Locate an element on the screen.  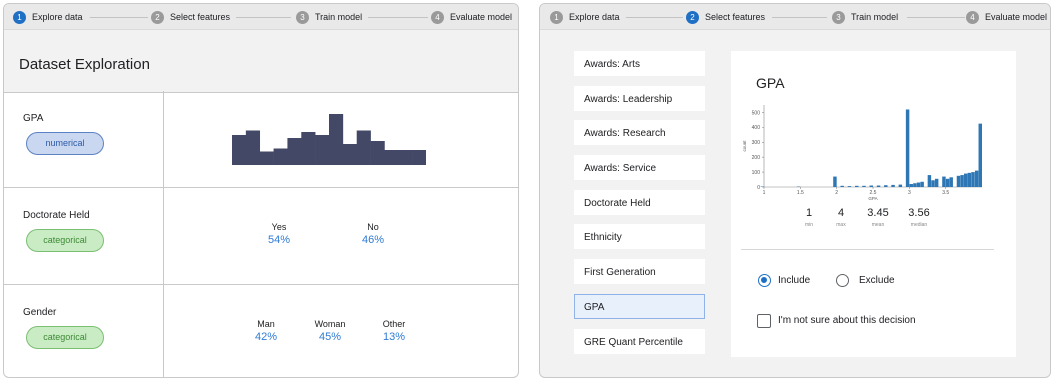
feature-list-item: Doctorate Held is located at coordinates (639, 202).